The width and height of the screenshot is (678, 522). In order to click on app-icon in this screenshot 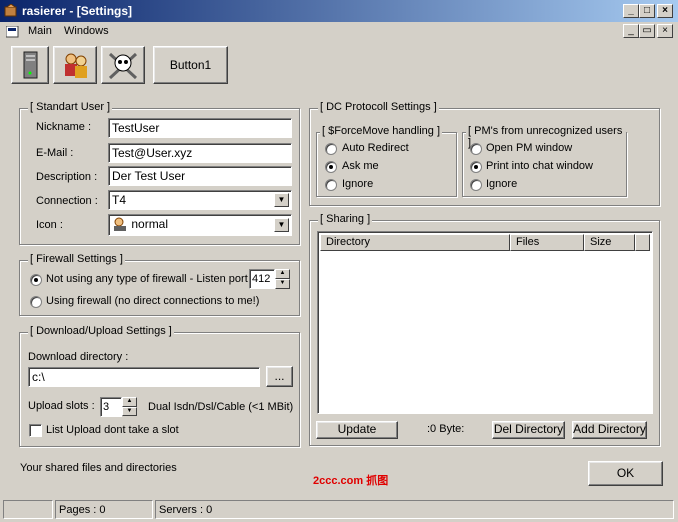, I will do `click(10, 10)`.